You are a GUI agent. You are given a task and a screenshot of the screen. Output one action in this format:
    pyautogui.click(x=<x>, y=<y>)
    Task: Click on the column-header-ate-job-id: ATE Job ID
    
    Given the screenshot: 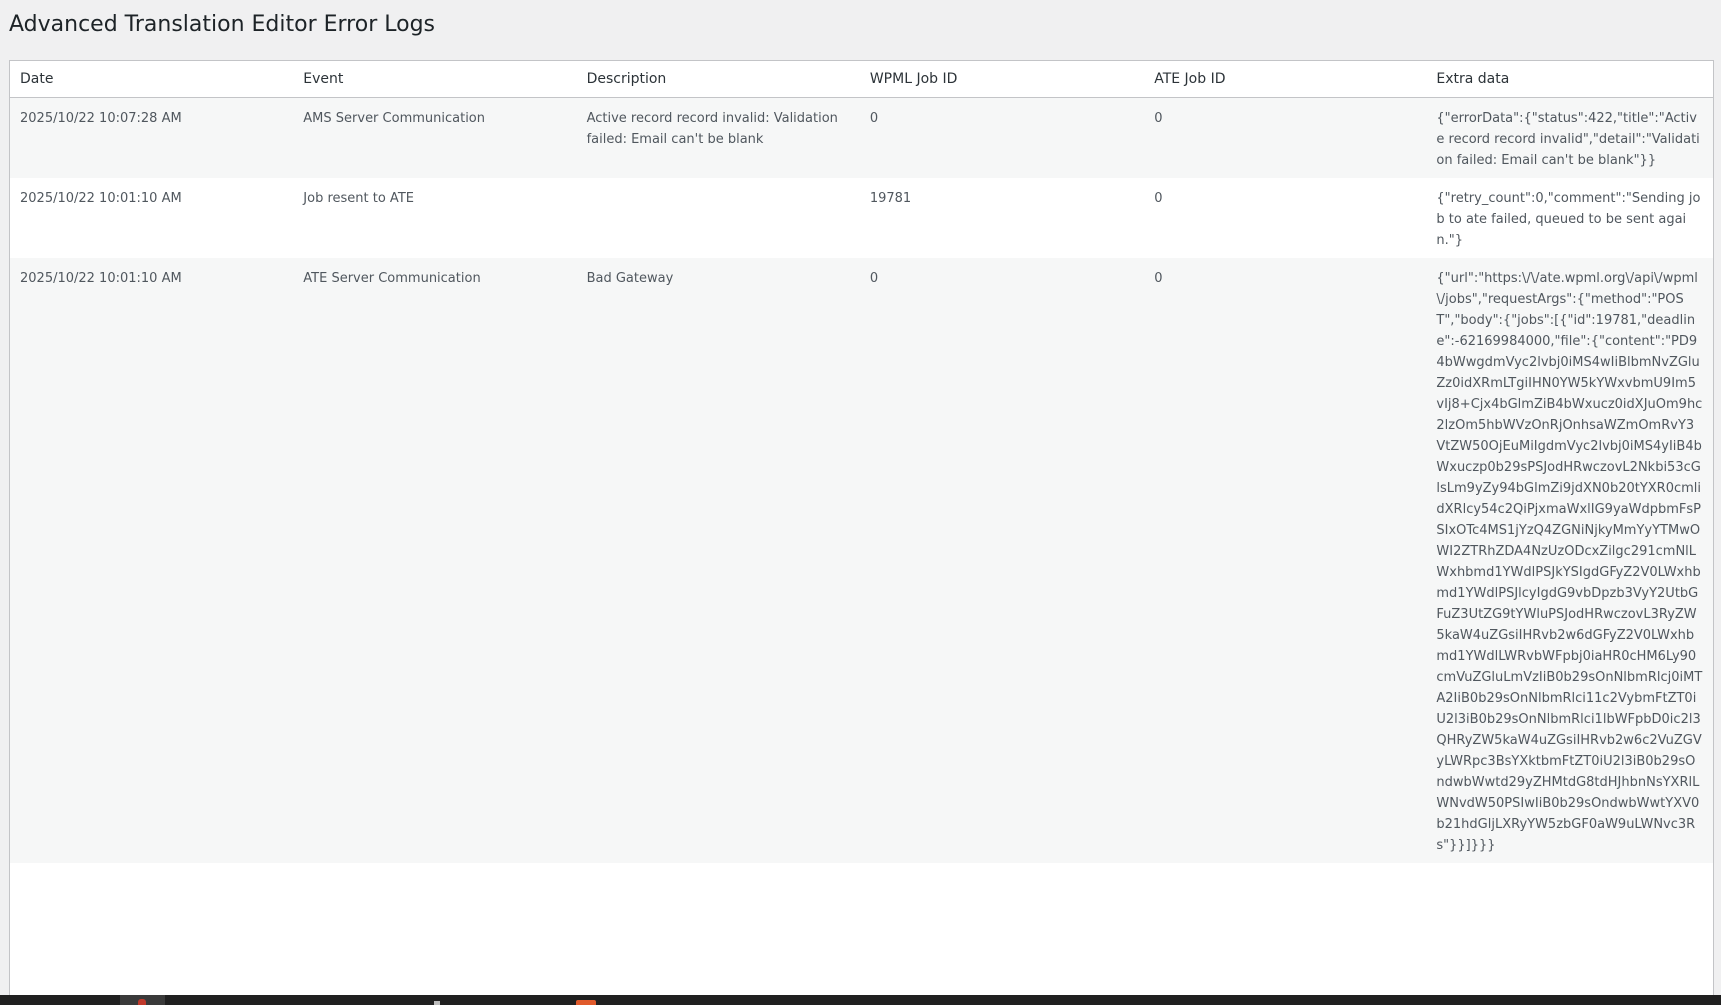 What is the action you would take?
    pyautogui.click(x=1285, y=79)
    